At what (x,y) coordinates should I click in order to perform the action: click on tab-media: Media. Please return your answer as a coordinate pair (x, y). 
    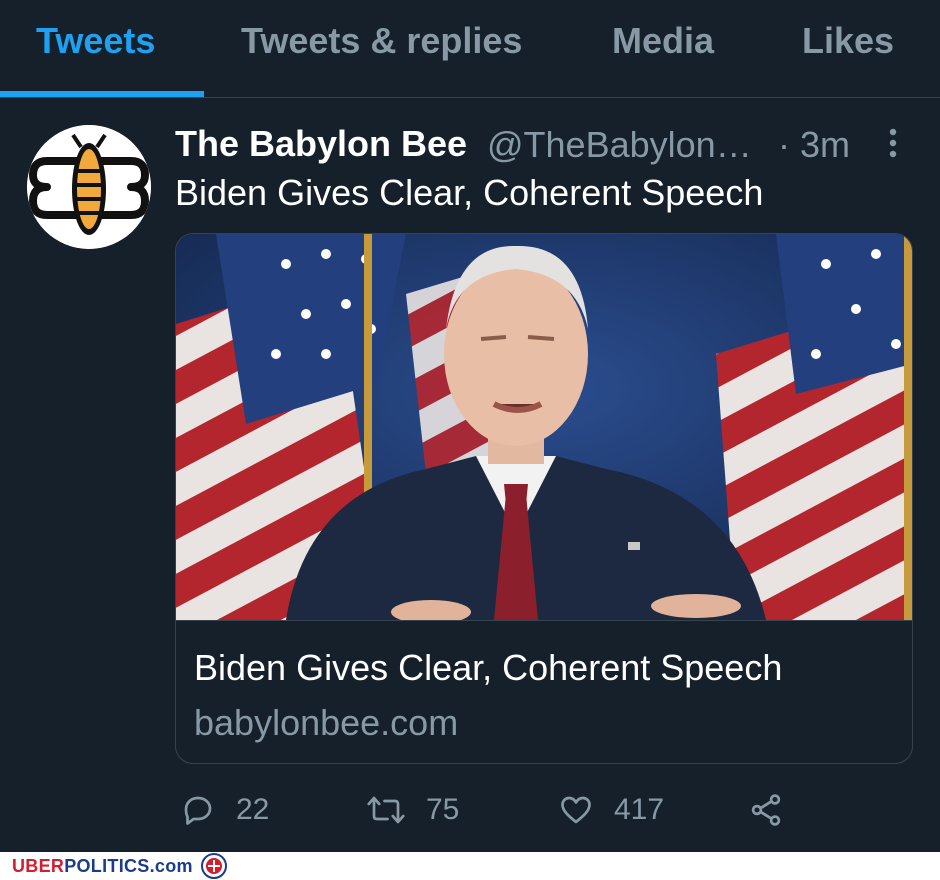
    Looking at the image, I should click on (663, 41).